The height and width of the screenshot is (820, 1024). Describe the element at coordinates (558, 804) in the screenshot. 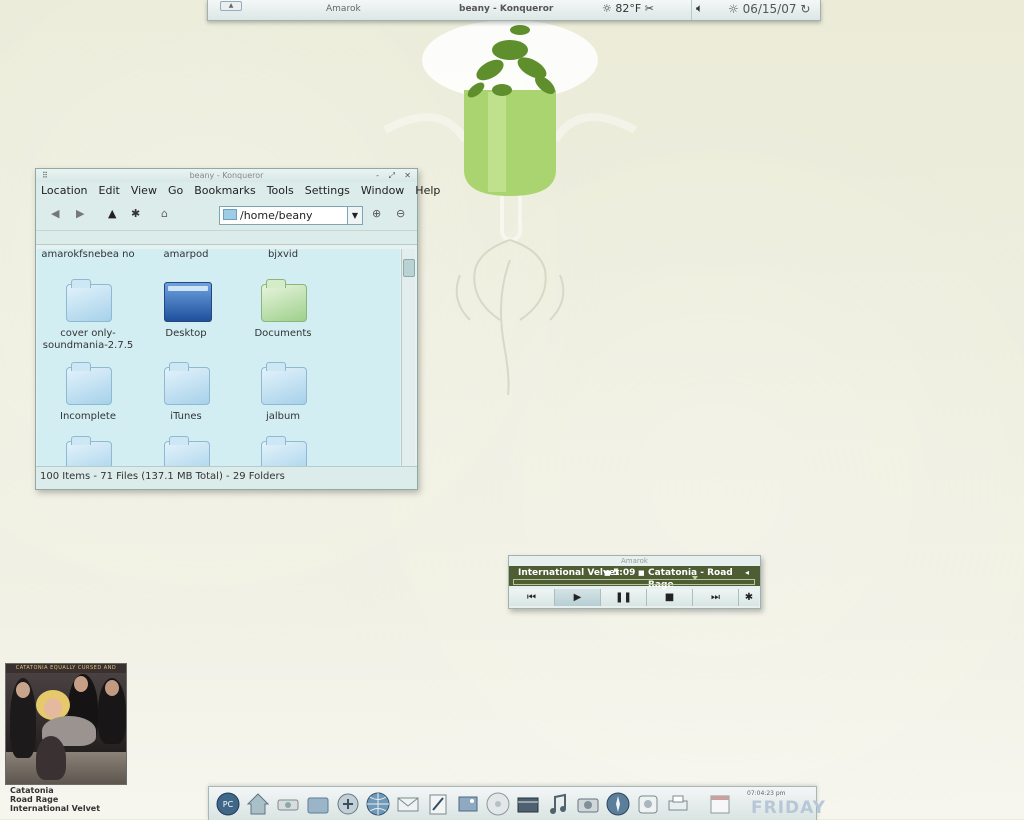

I see `music-icon` at that location.